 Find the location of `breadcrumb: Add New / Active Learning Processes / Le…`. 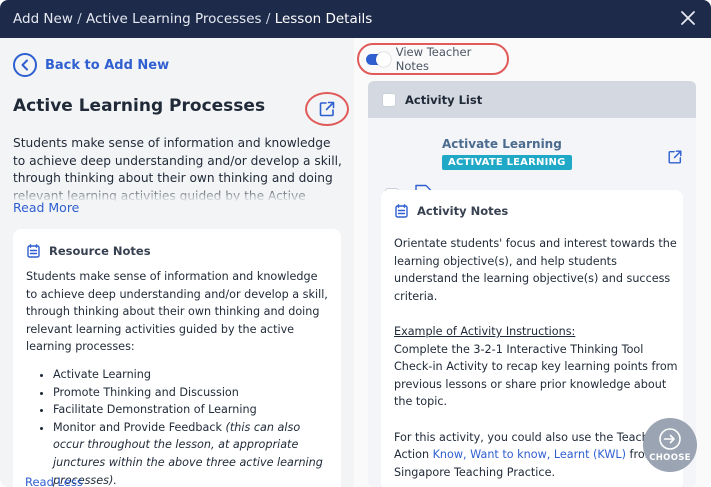

breadcrumb: Add New / Active Learning Processes / Le… is located at coordinates (192, 19).